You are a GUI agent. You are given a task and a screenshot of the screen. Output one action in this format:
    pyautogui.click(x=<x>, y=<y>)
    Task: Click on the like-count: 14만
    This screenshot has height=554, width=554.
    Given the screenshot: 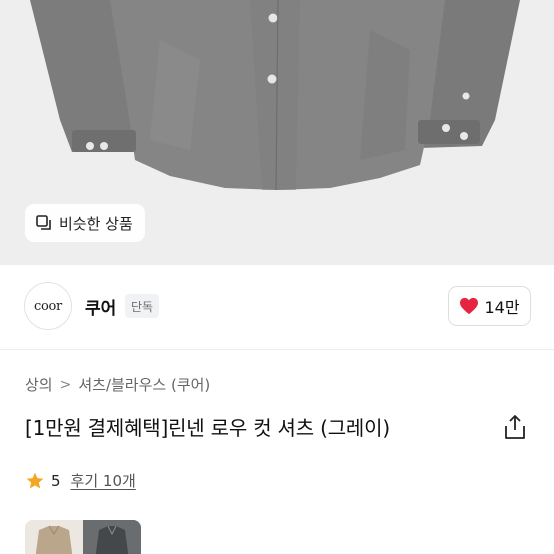 What is the action you would take?
    pyautogui.click(x=502, y=307)
    